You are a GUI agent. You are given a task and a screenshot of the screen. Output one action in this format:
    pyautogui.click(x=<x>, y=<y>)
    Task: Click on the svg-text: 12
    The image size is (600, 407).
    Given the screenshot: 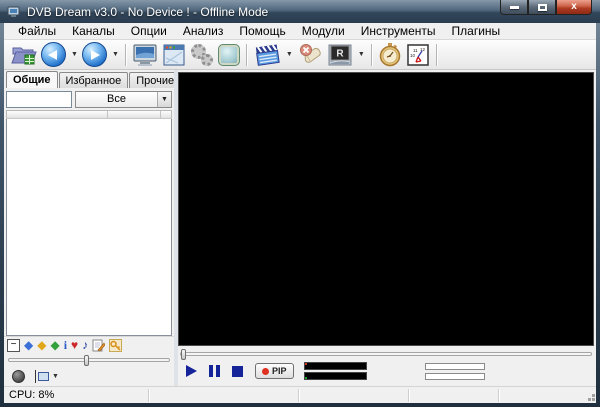 What is the action you would take?
    pyautogui.click(x=423, y=49)
    